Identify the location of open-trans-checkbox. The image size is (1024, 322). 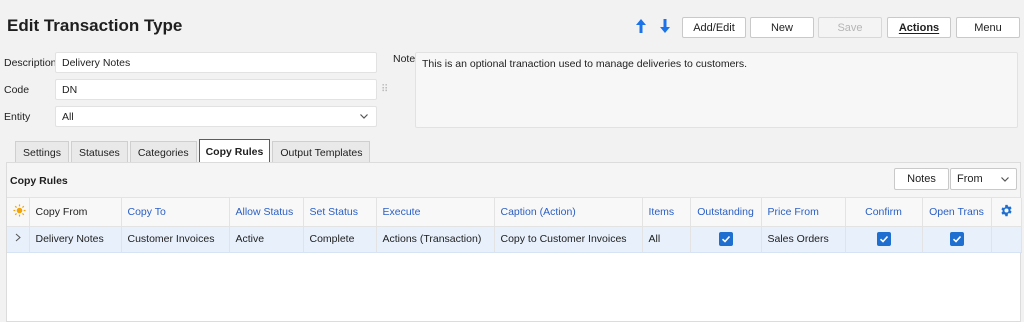
(956, 239).